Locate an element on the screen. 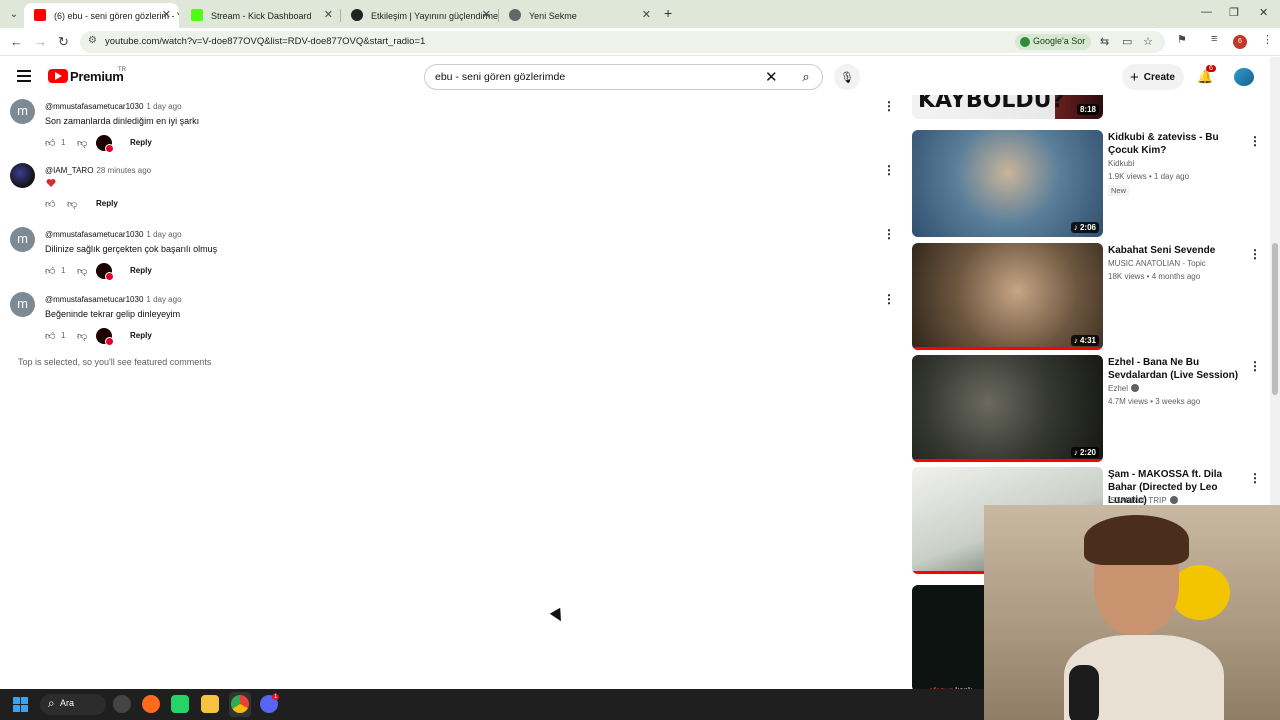 The image size is (1280, 720). webcam-overlay is located at coordinates (1132, 612).